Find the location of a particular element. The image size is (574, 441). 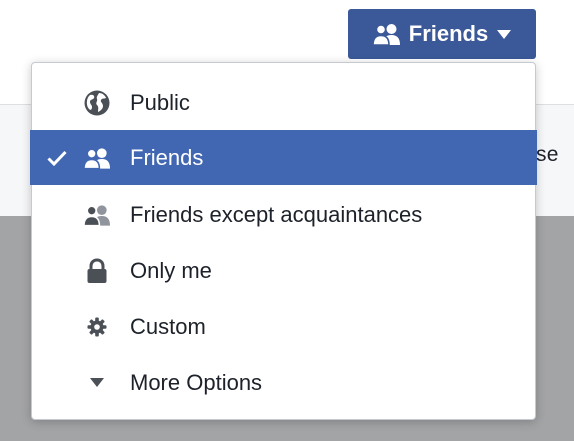

menu-item-label: Friends is located at coordinates (167, 157).